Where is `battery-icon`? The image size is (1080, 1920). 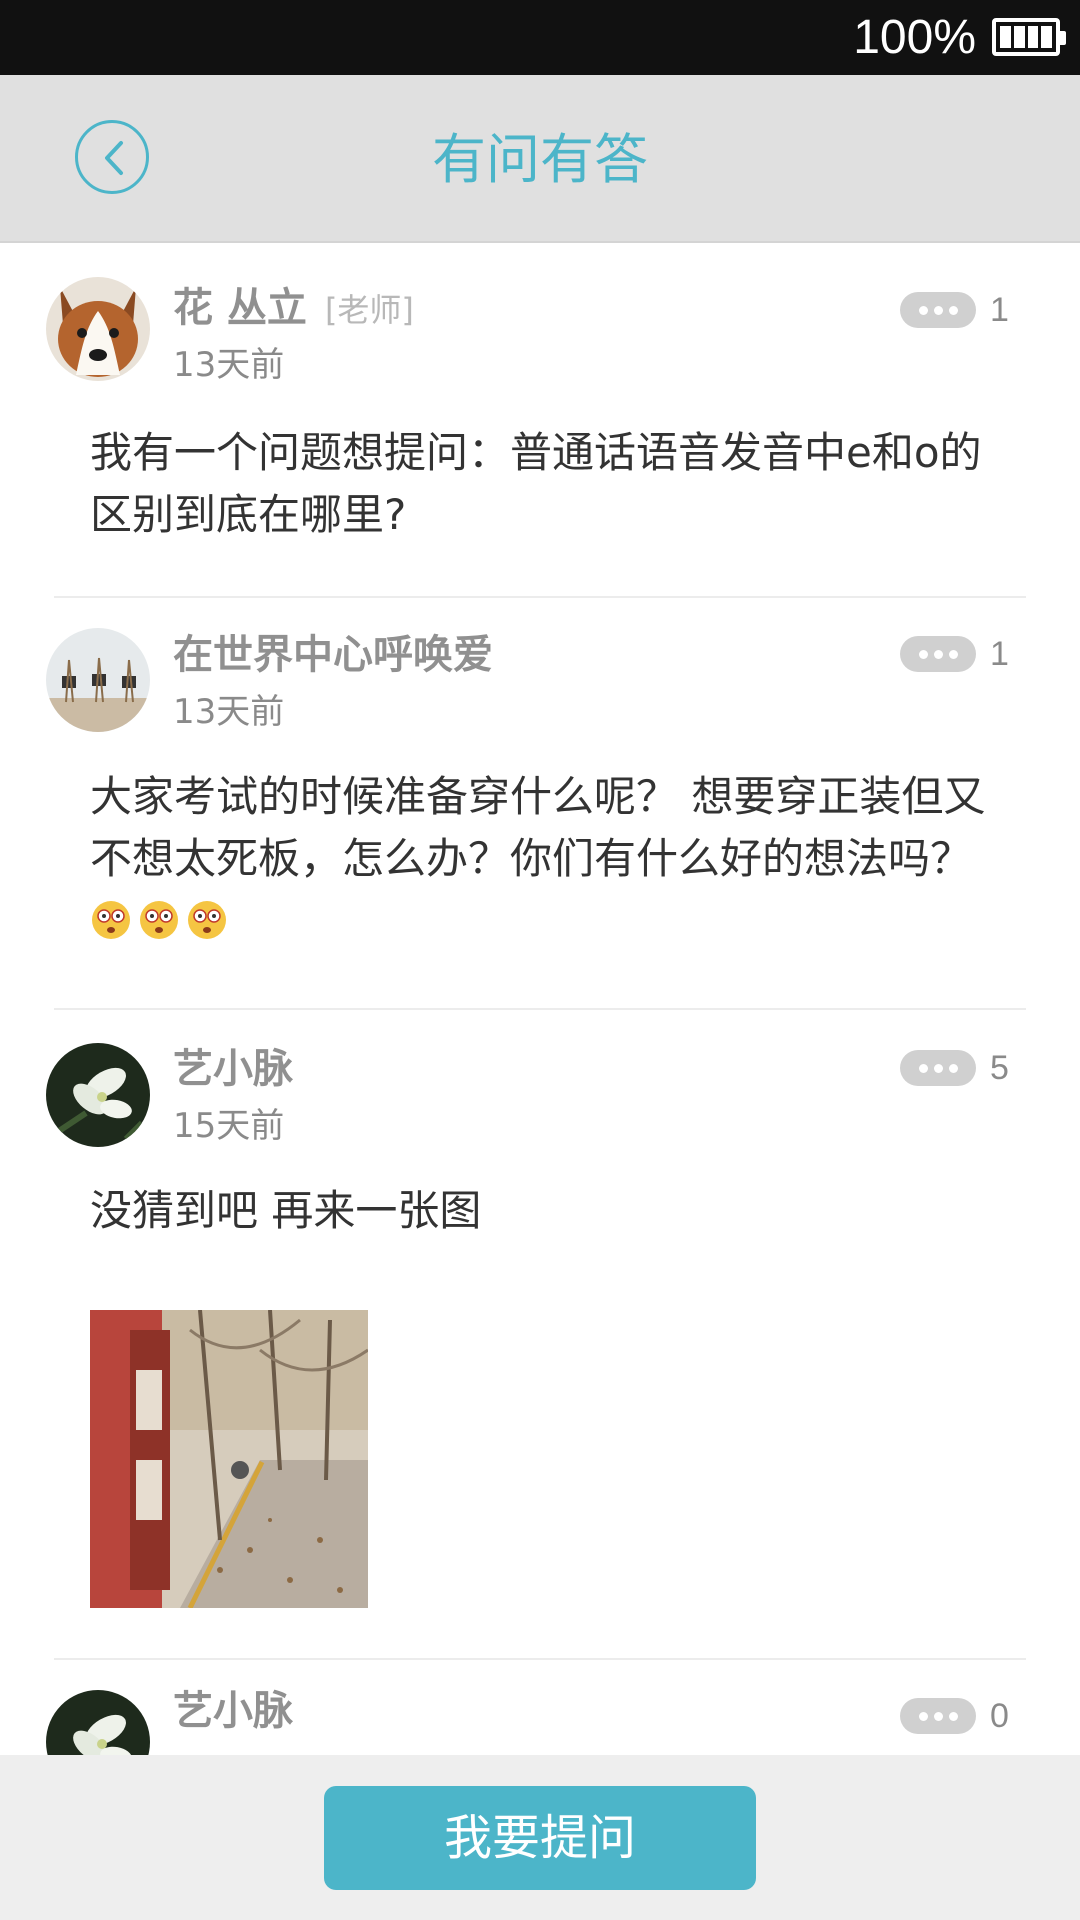
battery-icon is located at coordinates (1029, 37).